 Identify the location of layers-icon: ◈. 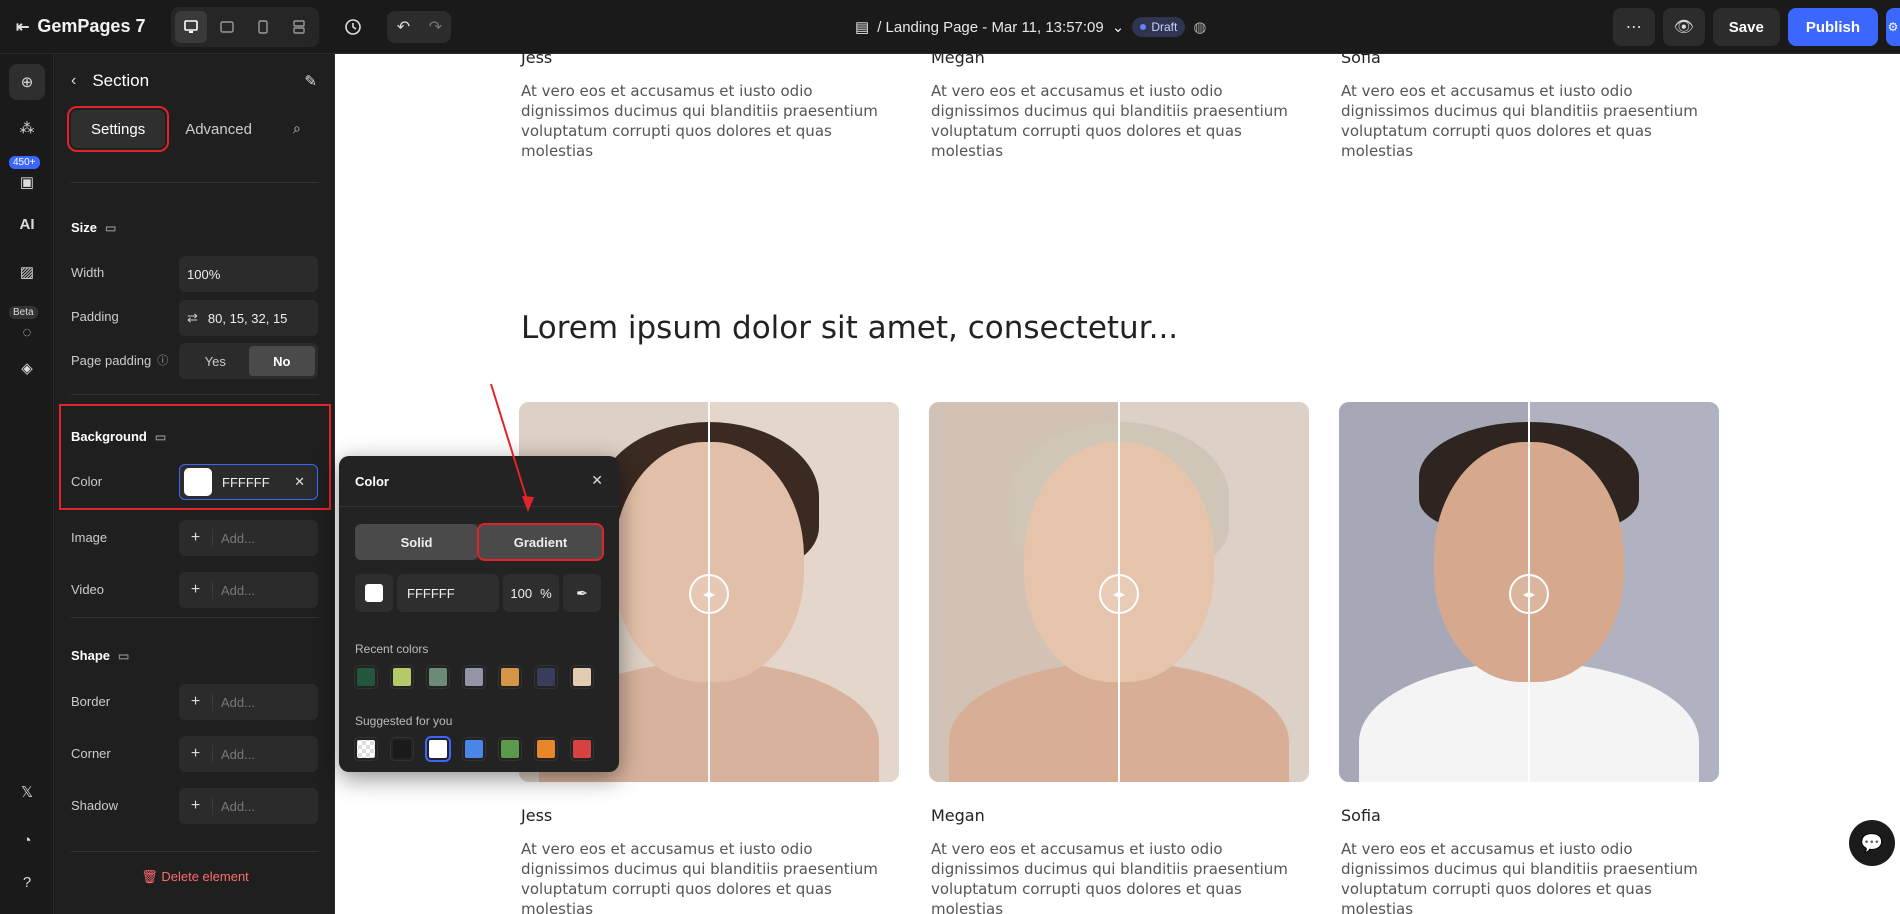
(27, 368).